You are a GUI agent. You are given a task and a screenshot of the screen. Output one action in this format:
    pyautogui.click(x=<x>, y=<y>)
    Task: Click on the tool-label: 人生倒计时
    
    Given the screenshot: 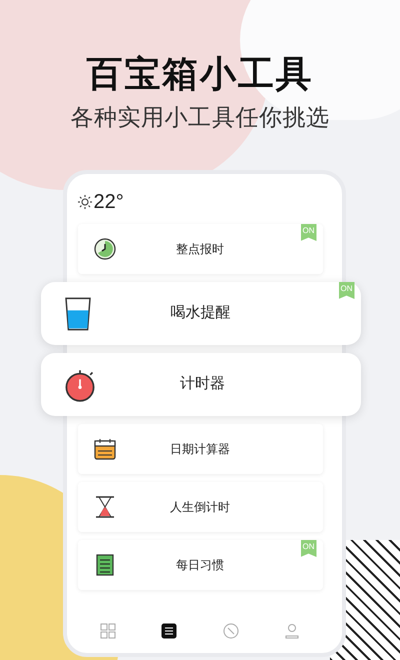 What is the action you would take?
    pyautogui.click(x=200, y=507)
    